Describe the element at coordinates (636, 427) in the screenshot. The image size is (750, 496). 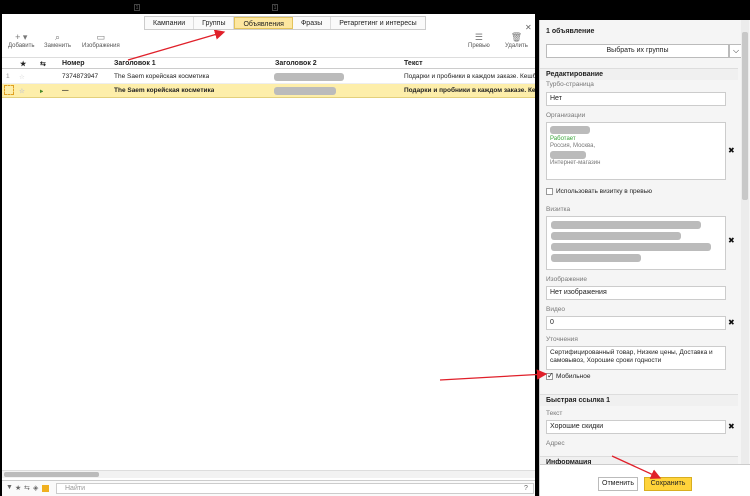
I see `quicklink-text-field: Хорошие скидки` at that location.